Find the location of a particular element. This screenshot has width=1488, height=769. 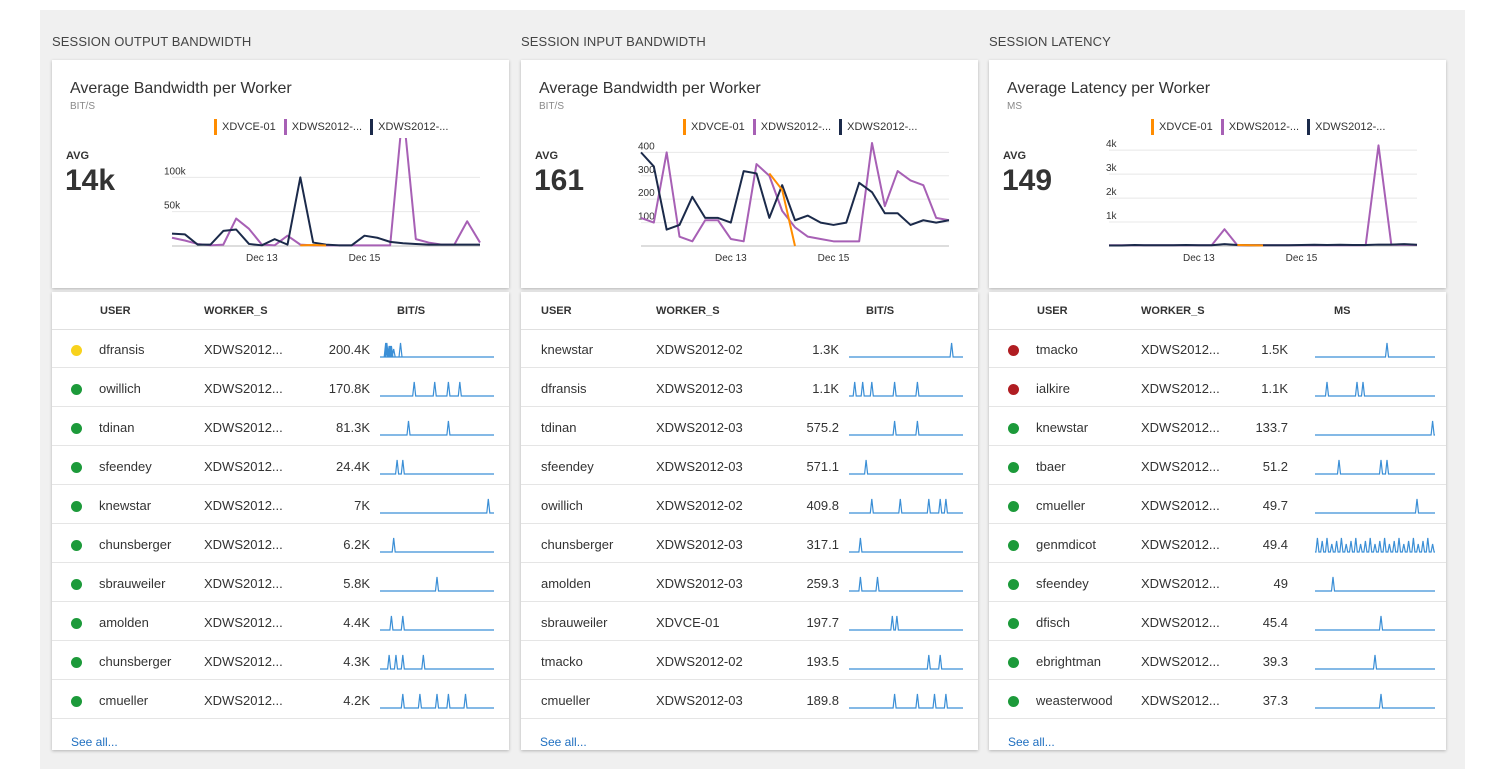

table-row: tmacko XDWS2012-02 193.5 is located at coordinates (749, 661).